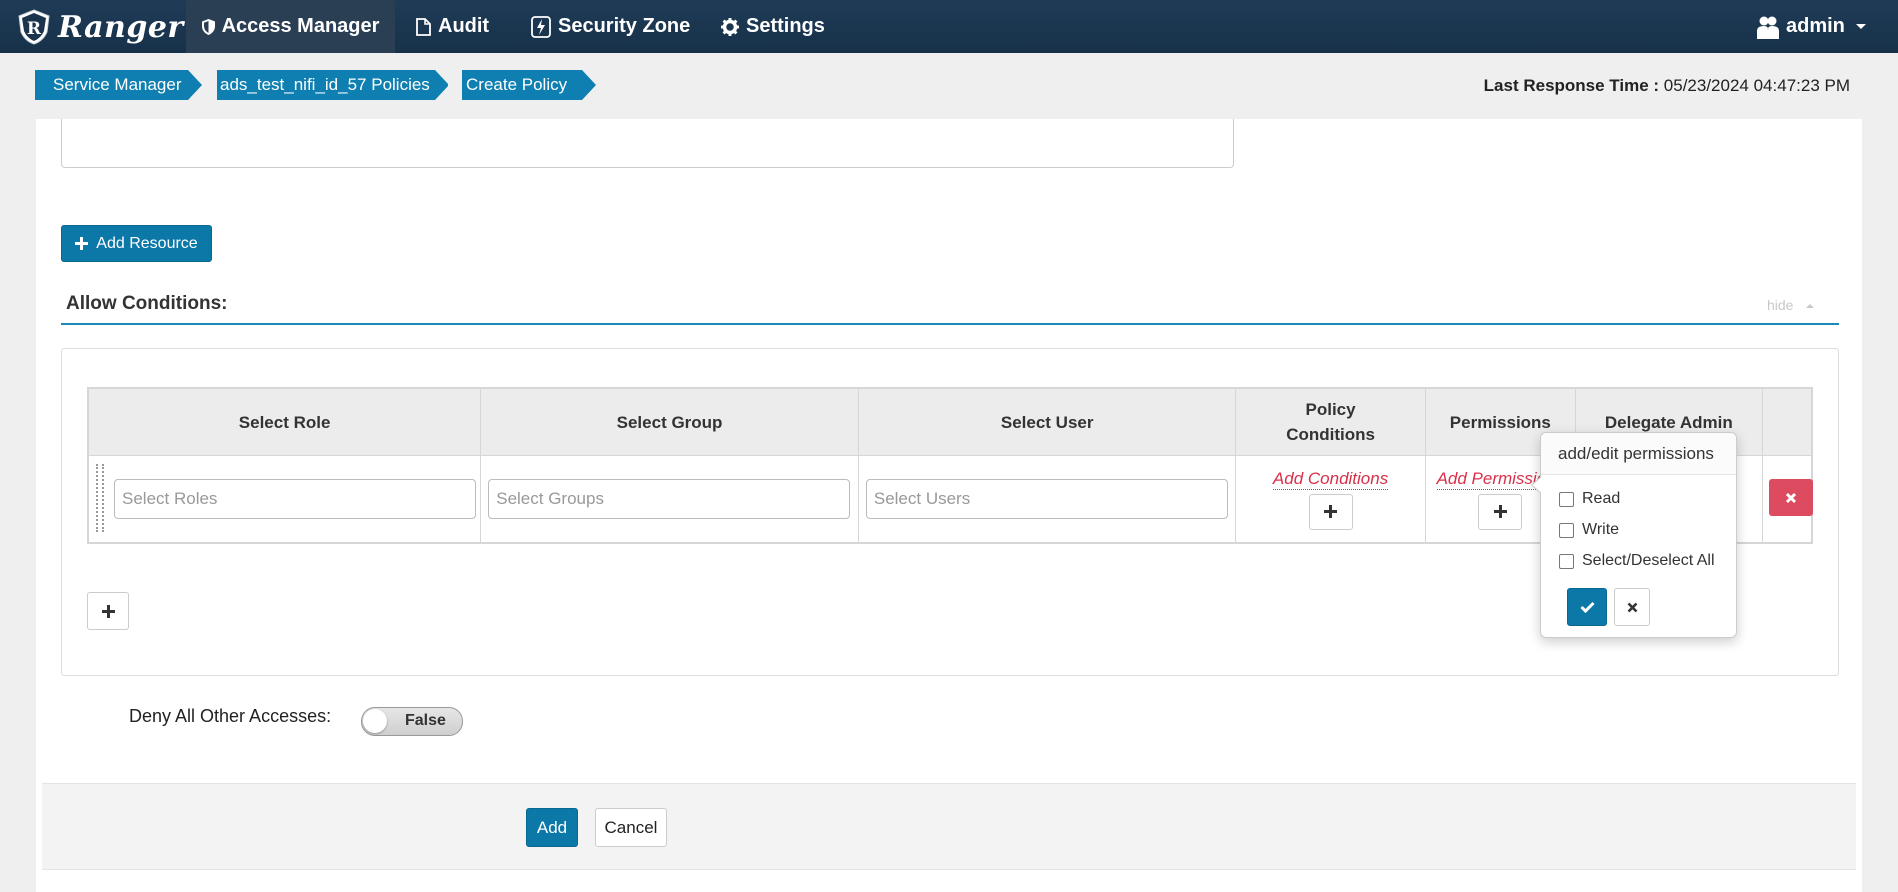 The width and height of the screenshot is (1898, 892). What do you see at coordinates (170, 498) in the screenshot?
I see `select-roles-placeholder: Select Roles` at bounding box center [170, 498].